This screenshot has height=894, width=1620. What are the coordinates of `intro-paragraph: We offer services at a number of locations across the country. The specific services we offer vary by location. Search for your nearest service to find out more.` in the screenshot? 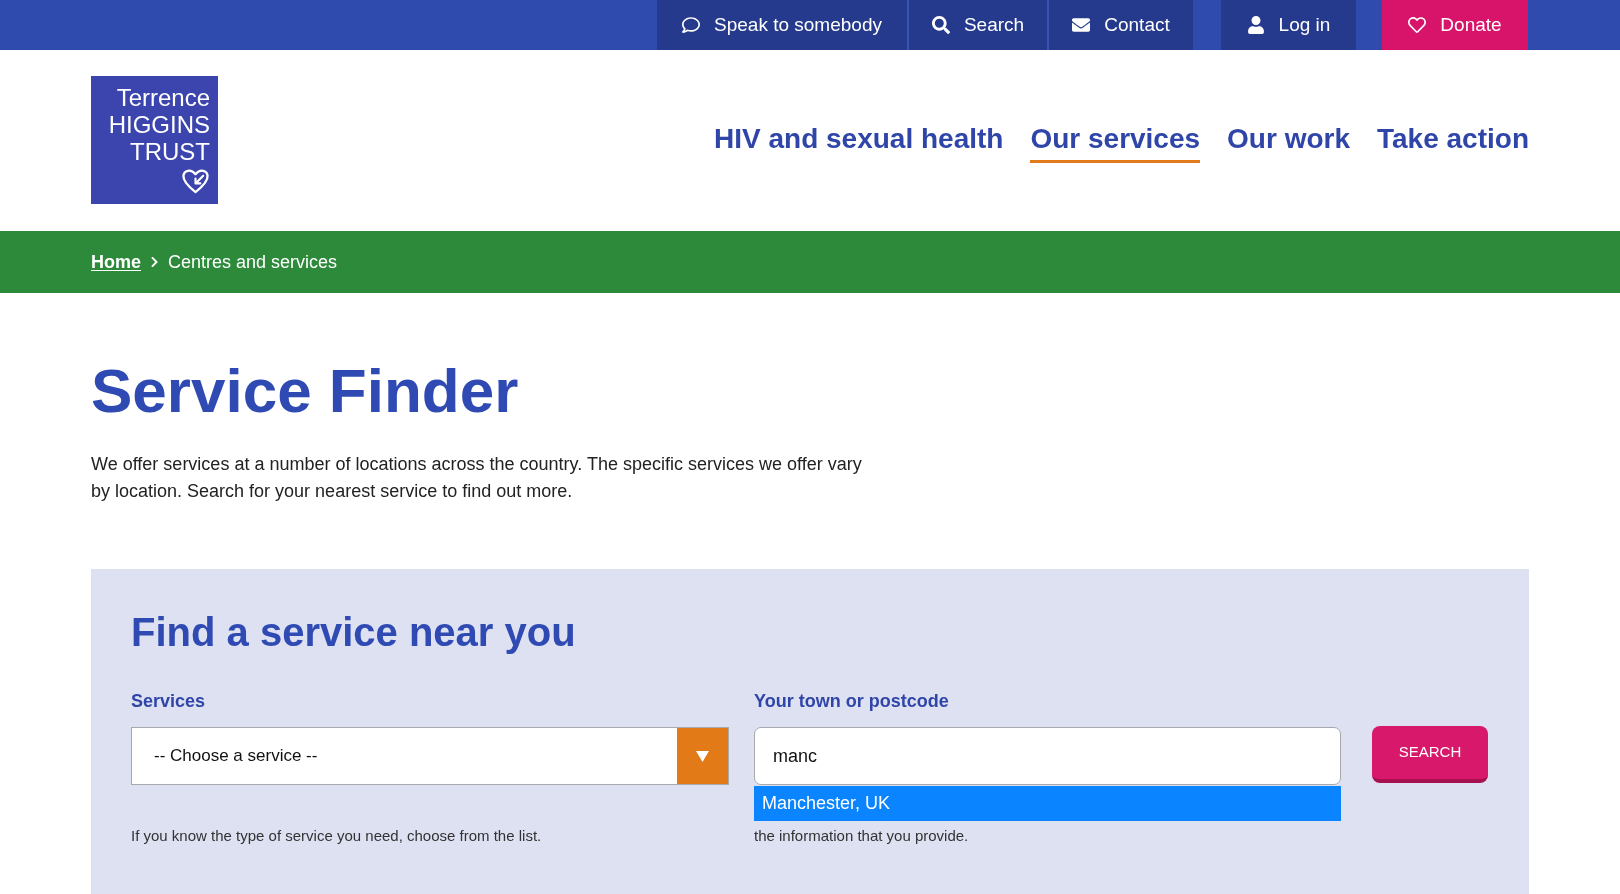 It's located at (477, 478).